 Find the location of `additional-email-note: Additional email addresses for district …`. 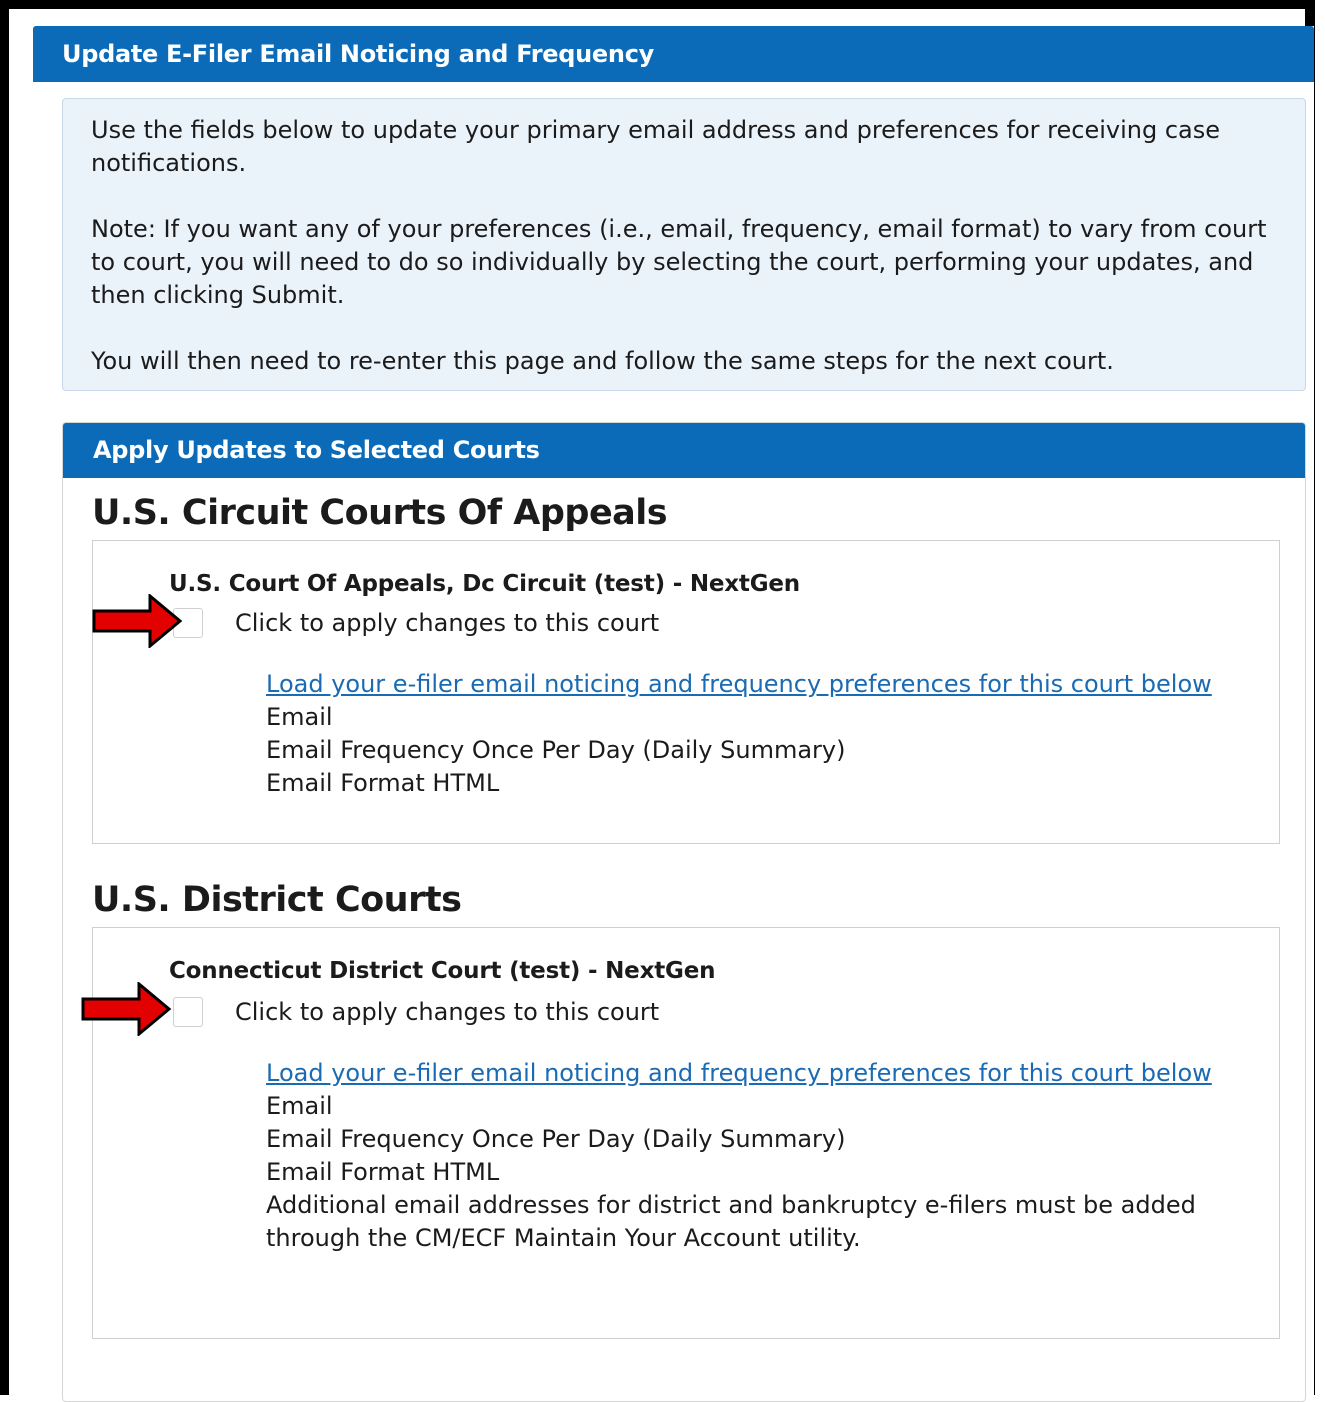

additional-email-note: Additional email addresses for district … is located at coordinates (731, 1221).